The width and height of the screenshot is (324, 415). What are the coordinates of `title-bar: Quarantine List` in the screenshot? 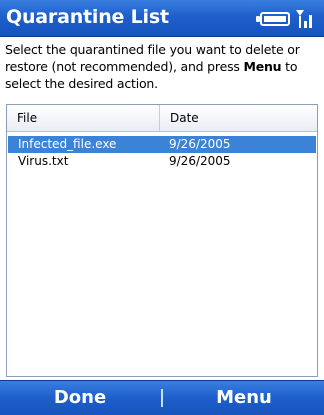 It's located at (162, 18).